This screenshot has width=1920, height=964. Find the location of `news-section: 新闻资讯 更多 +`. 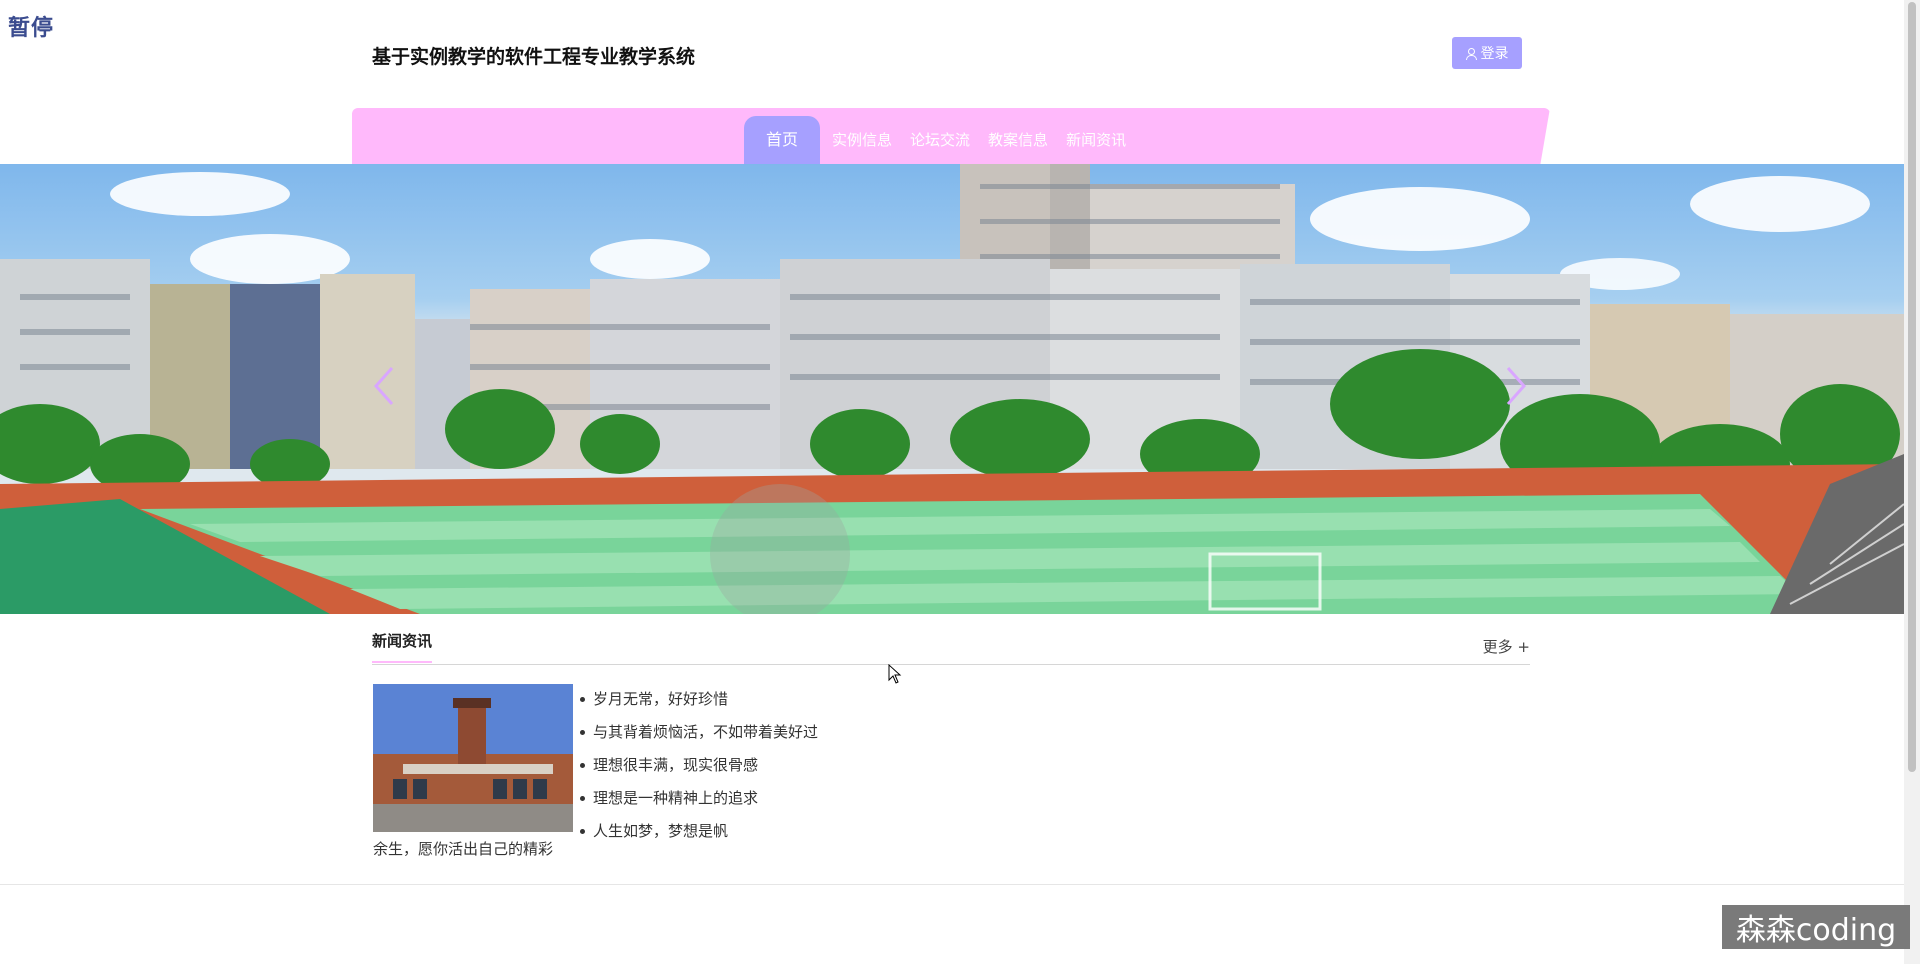

news-section: 新闻资讯 更多 + is located at coordinates (951, 646).